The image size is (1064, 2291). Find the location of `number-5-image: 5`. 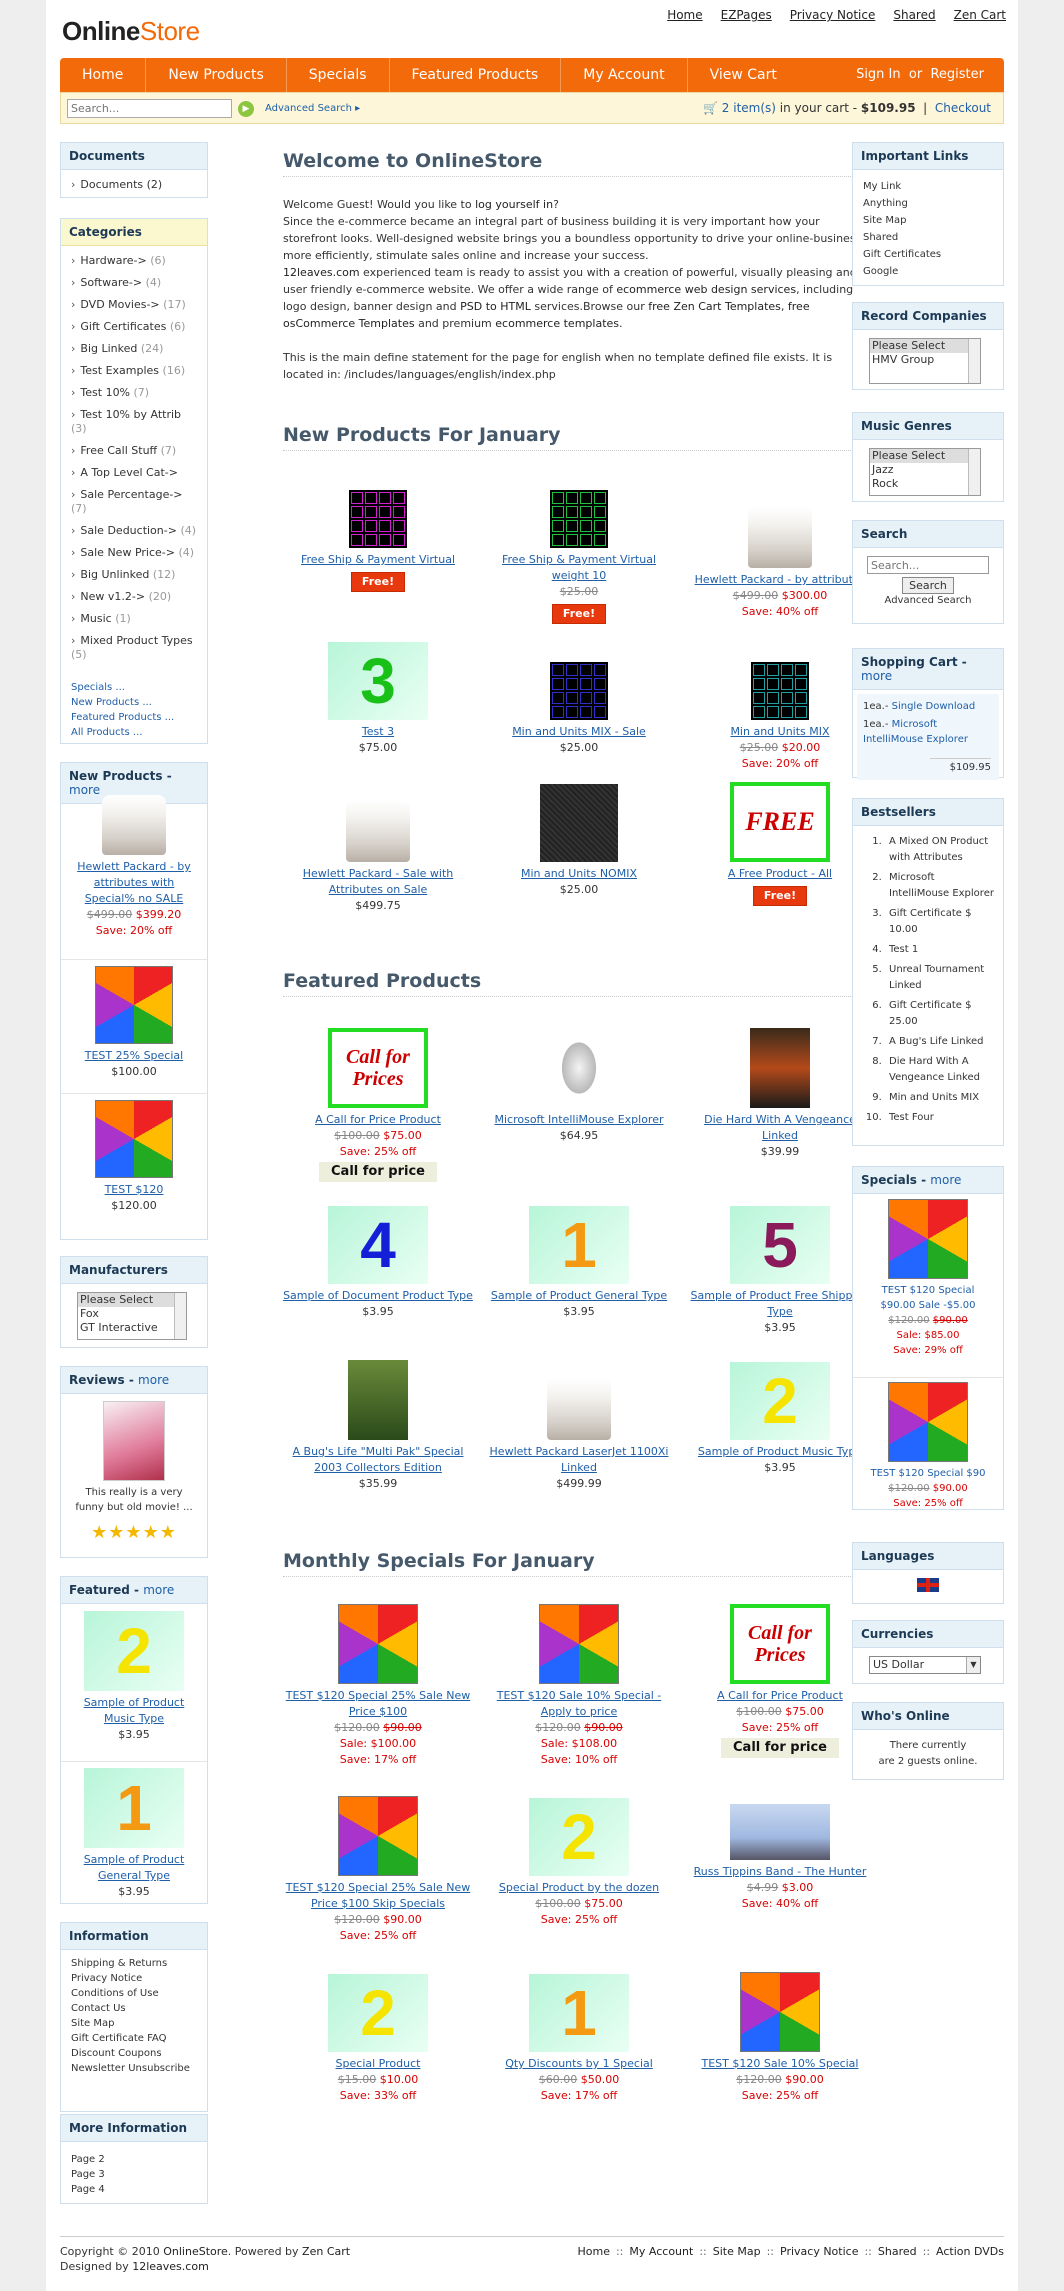

number-5-image: 5 is located at coordinates (780, 1245).